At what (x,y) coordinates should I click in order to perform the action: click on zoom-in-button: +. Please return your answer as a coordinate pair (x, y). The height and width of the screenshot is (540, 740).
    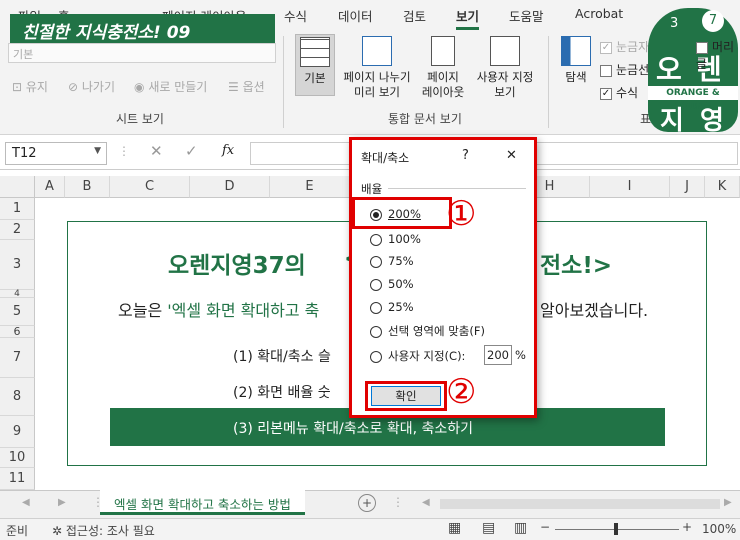
    Looking at the image, I should click on (687, 527).